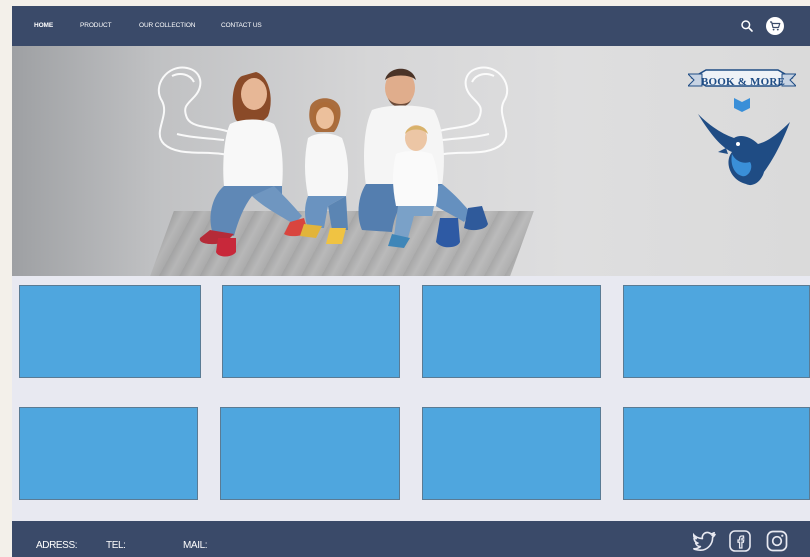  I want to click on family-photo-illustration, so click(333, 161).